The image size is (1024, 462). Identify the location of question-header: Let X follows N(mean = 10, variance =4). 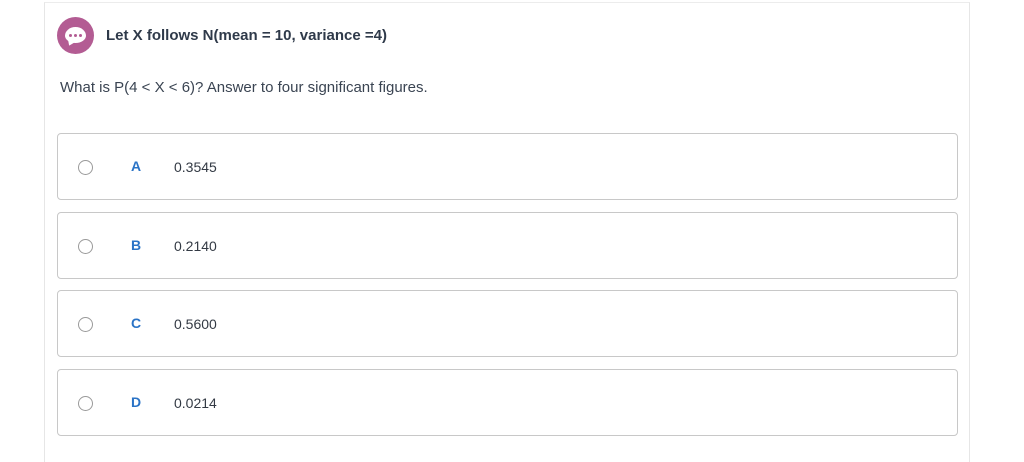
(222, 35).